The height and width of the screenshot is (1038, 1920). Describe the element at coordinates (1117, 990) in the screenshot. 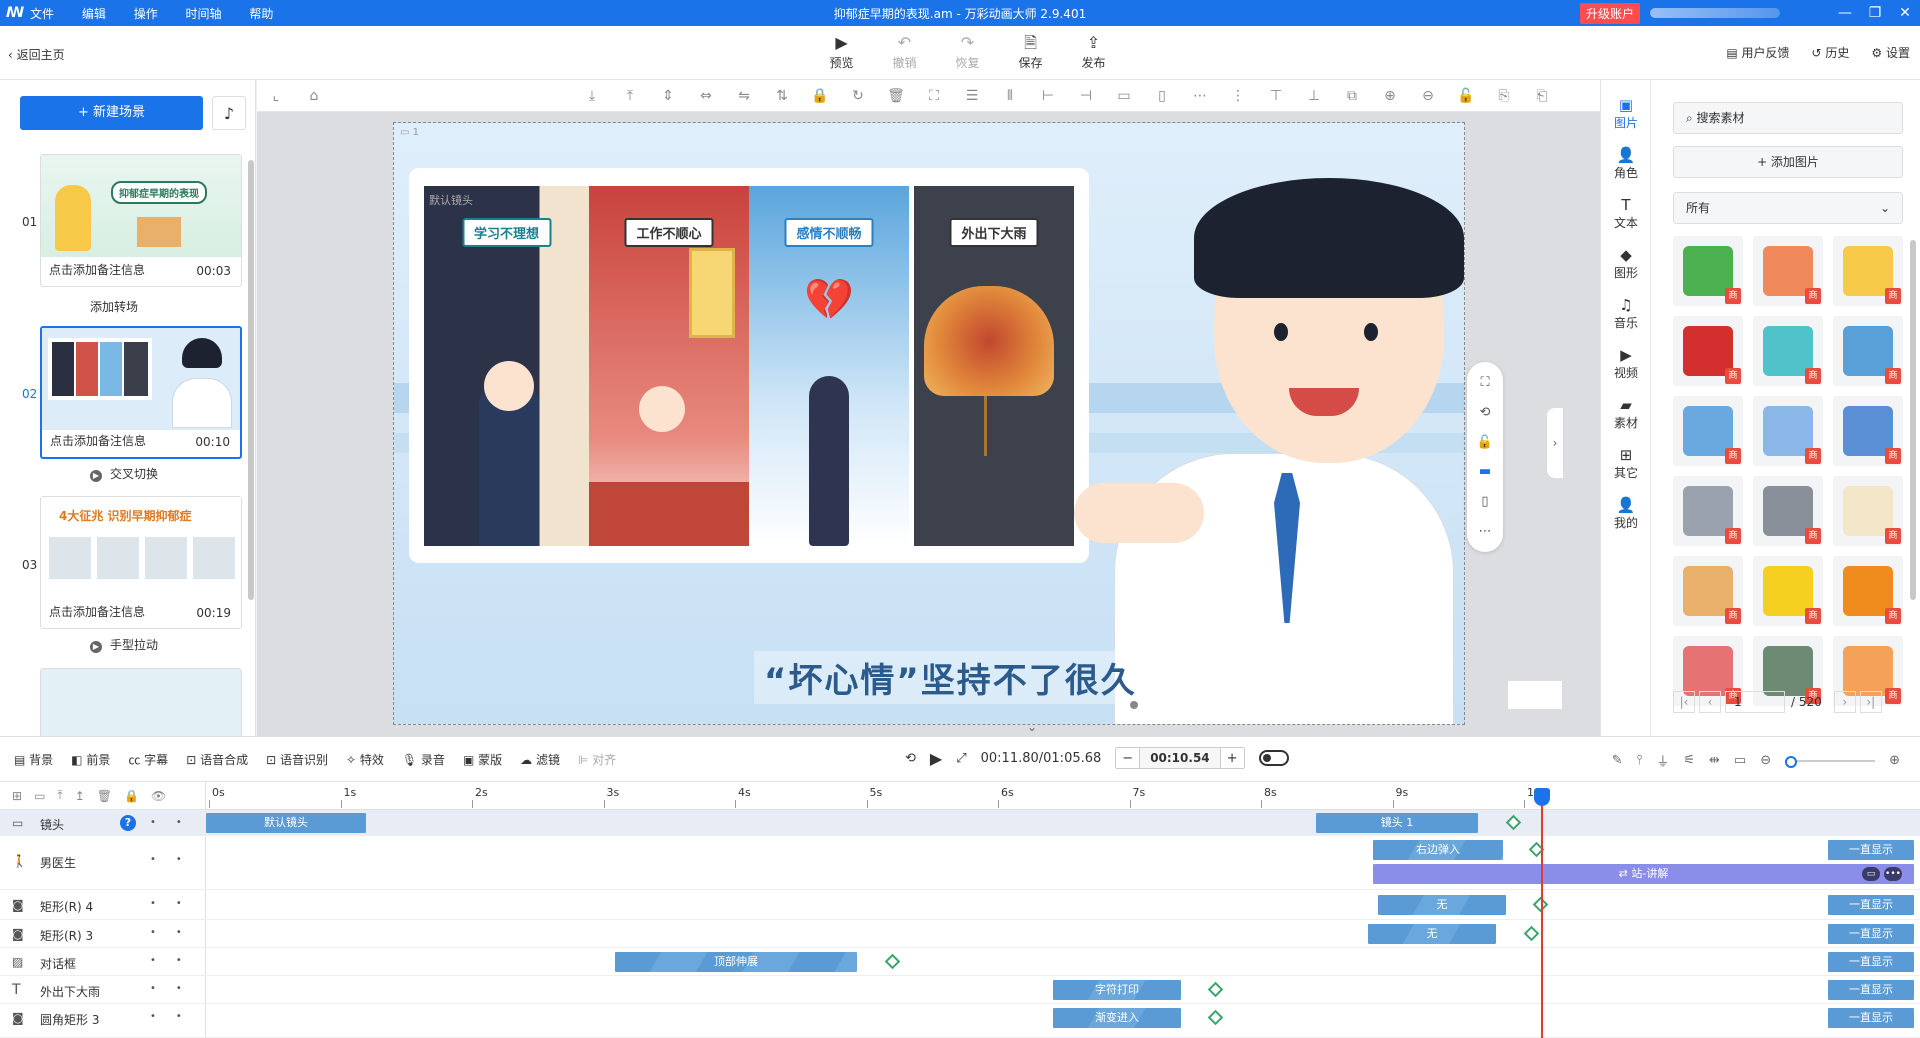

I see `timeline-clip: 字符打印` at that location.